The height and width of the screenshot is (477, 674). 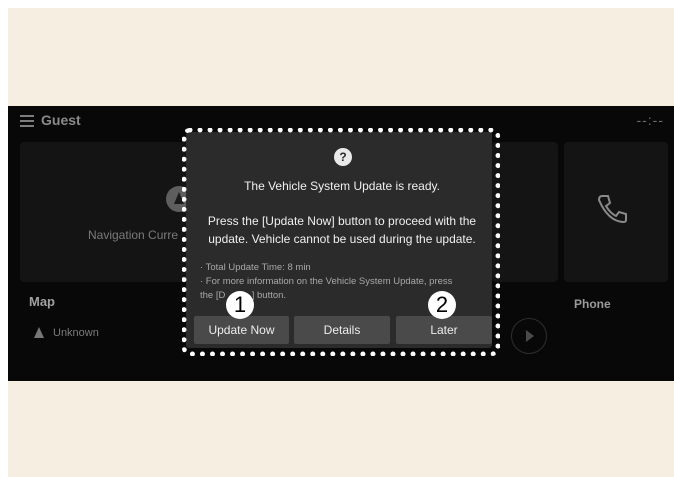 I want to click on navigation-status-text: Navigation Curre, so click(x=133, y=235).